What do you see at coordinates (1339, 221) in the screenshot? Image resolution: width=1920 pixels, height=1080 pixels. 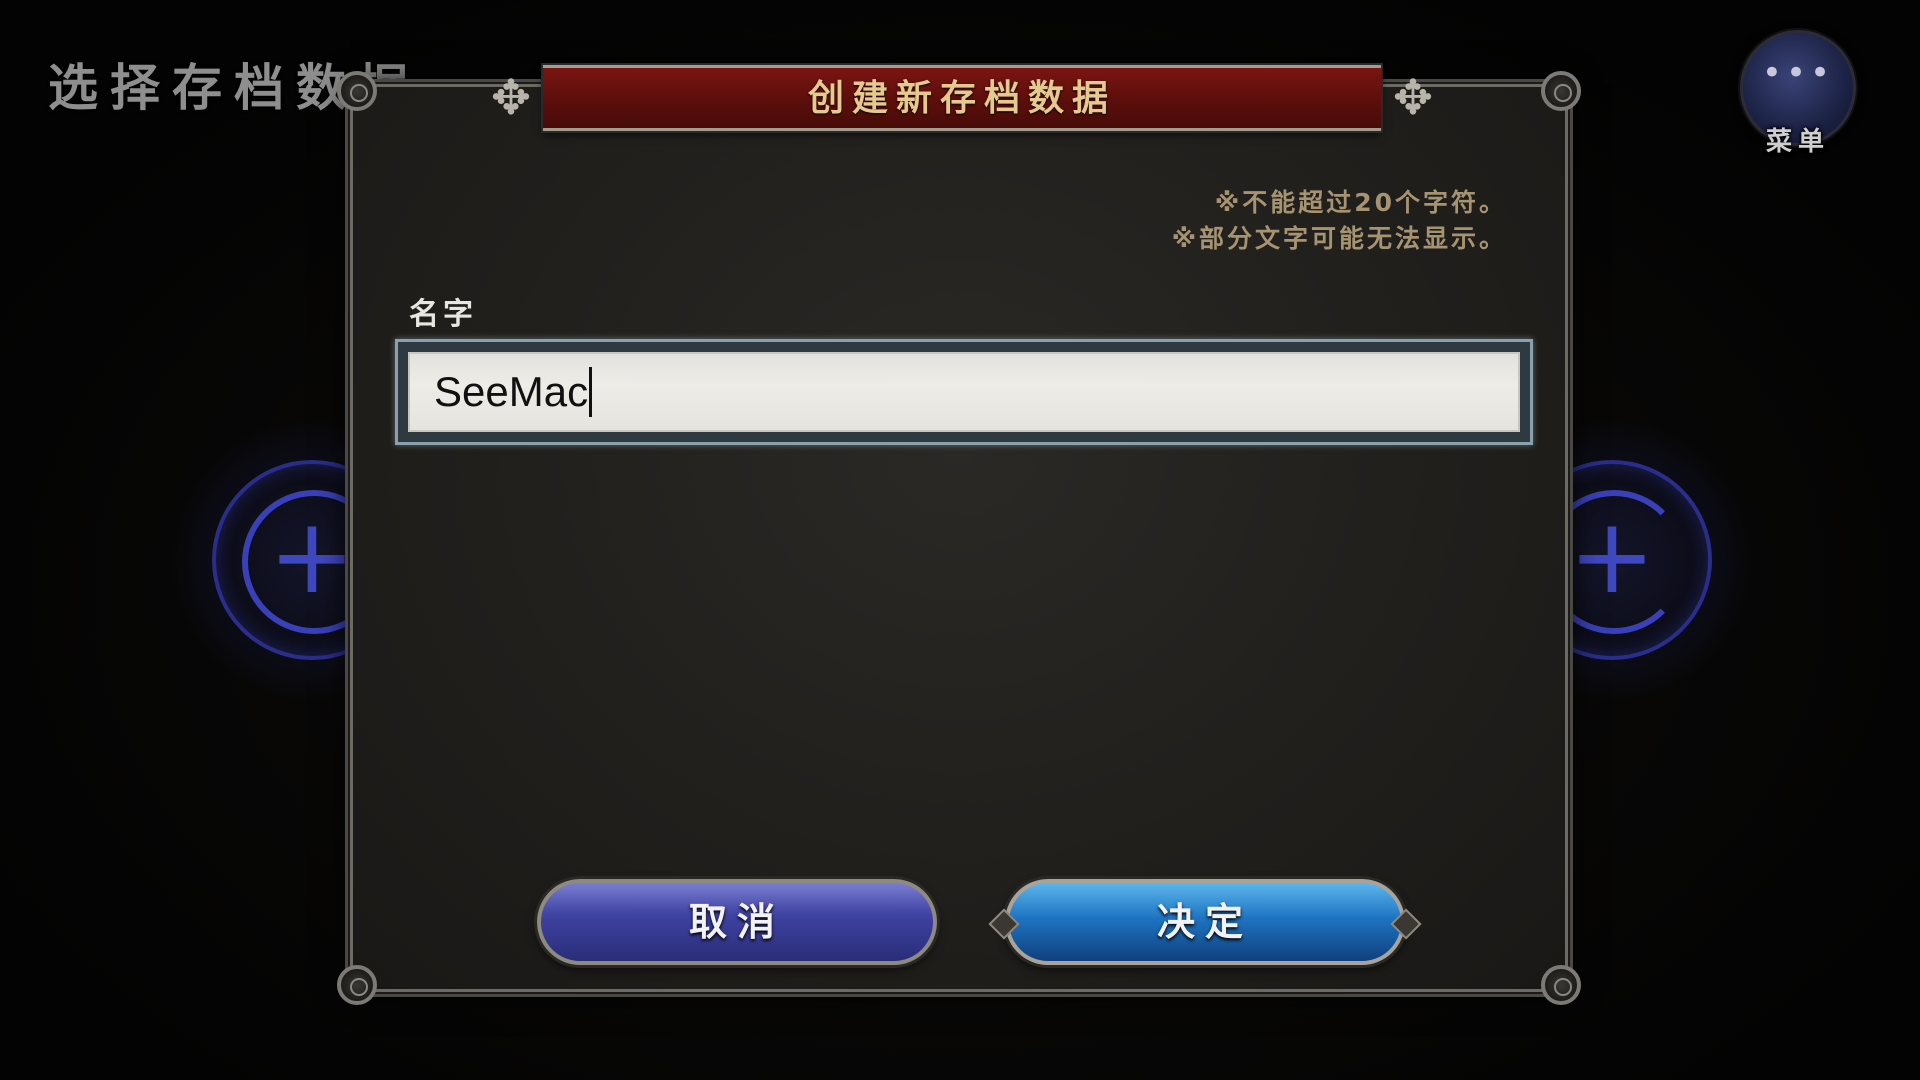 I see `input-notes: ※不能超过20个字符。 ※部分文字可能无法显示。` at bounding box center [1339, 221].